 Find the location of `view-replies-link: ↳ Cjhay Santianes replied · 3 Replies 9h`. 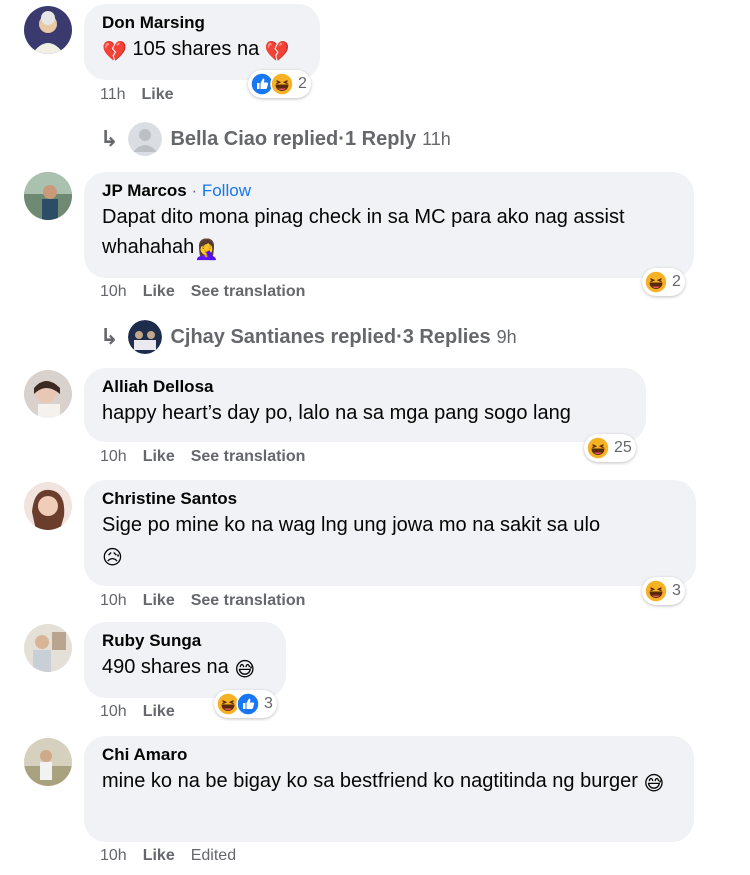

view-replies-link: ↳ Cjhay Santianes replied · 3 Replies 9h is located at coordinates (308, 337).